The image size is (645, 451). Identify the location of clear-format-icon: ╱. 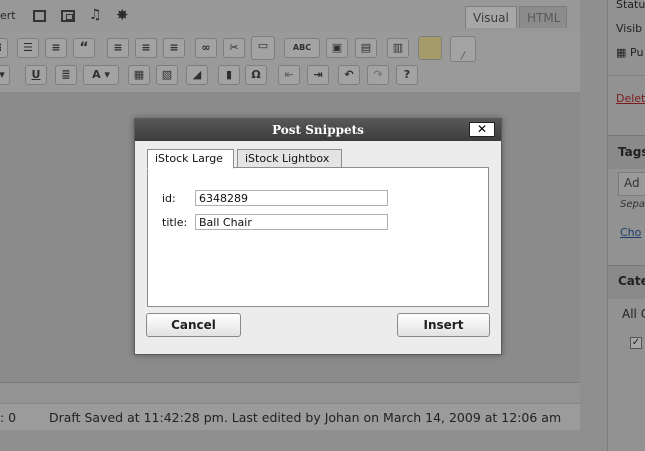
(463, 49).